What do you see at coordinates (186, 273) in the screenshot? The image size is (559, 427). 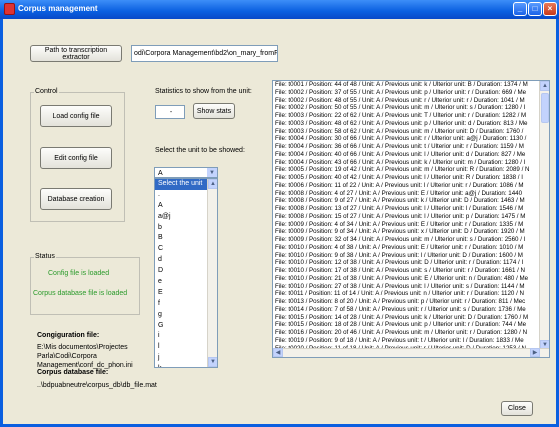 I see `unit-listbox: Select the unit.Aa@jbBCdDeEfgGiljkl ▲ ▼` at bounding box center [186, 273].